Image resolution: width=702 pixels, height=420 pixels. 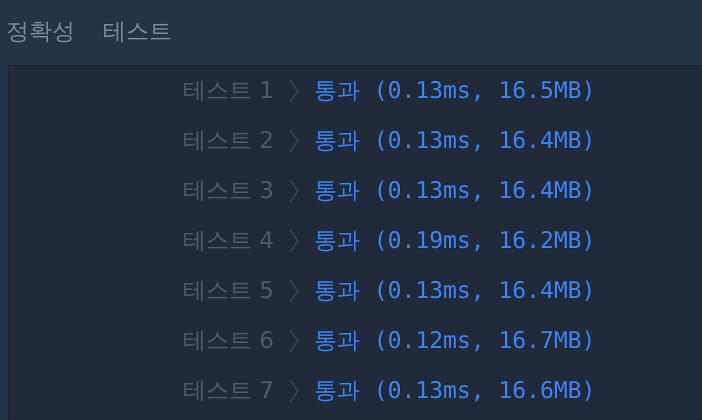 I want to click on test-result: 통과 (0.13ms, 16.5MB), so click(x=455, y=91).